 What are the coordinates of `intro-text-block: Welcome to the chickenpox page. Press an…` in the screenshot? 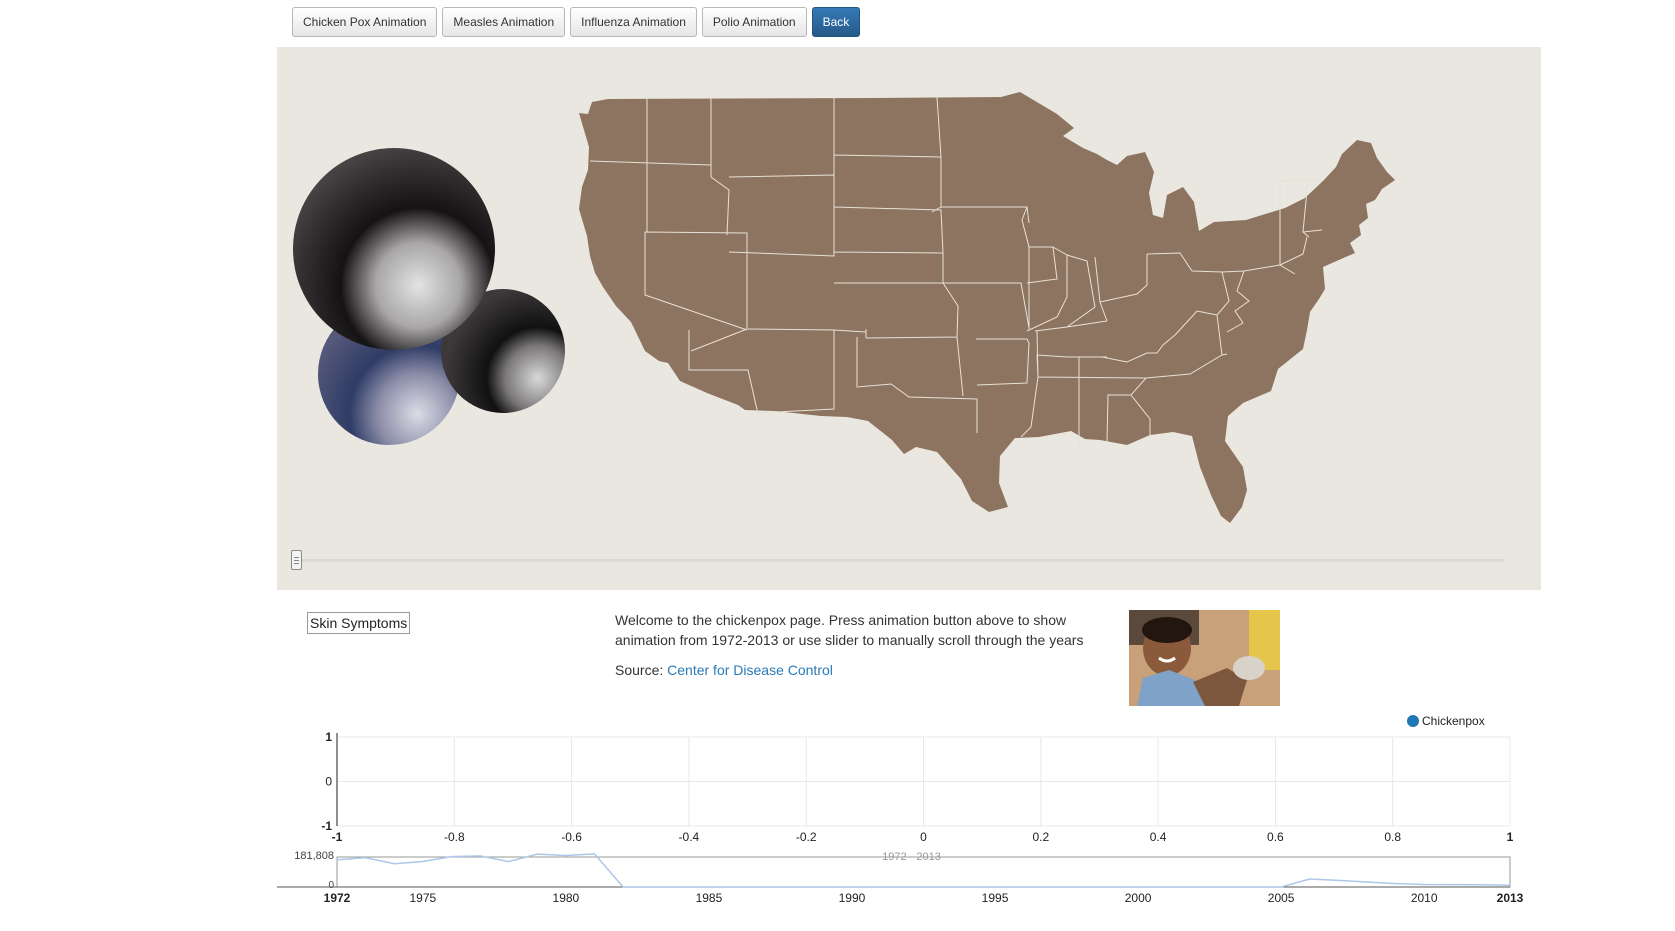 It's located at (850, 645).